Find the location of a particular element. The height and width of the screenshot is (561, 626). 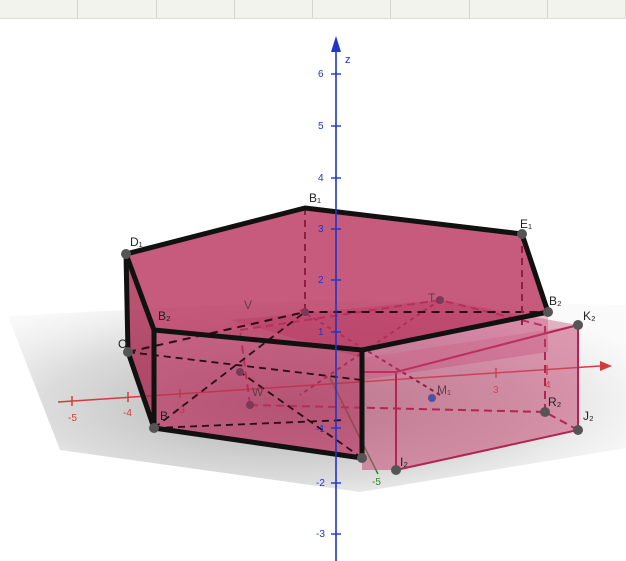

point-label: K₂ is located at coordinates (589, 316).